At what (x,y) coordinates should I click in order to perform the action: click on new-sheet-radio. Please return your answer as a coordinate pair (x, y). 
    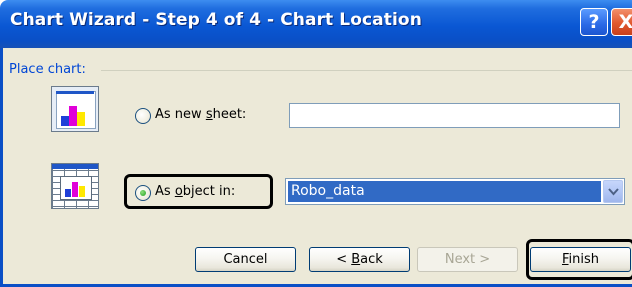
    Looking at the image, I should click on (143, 116).